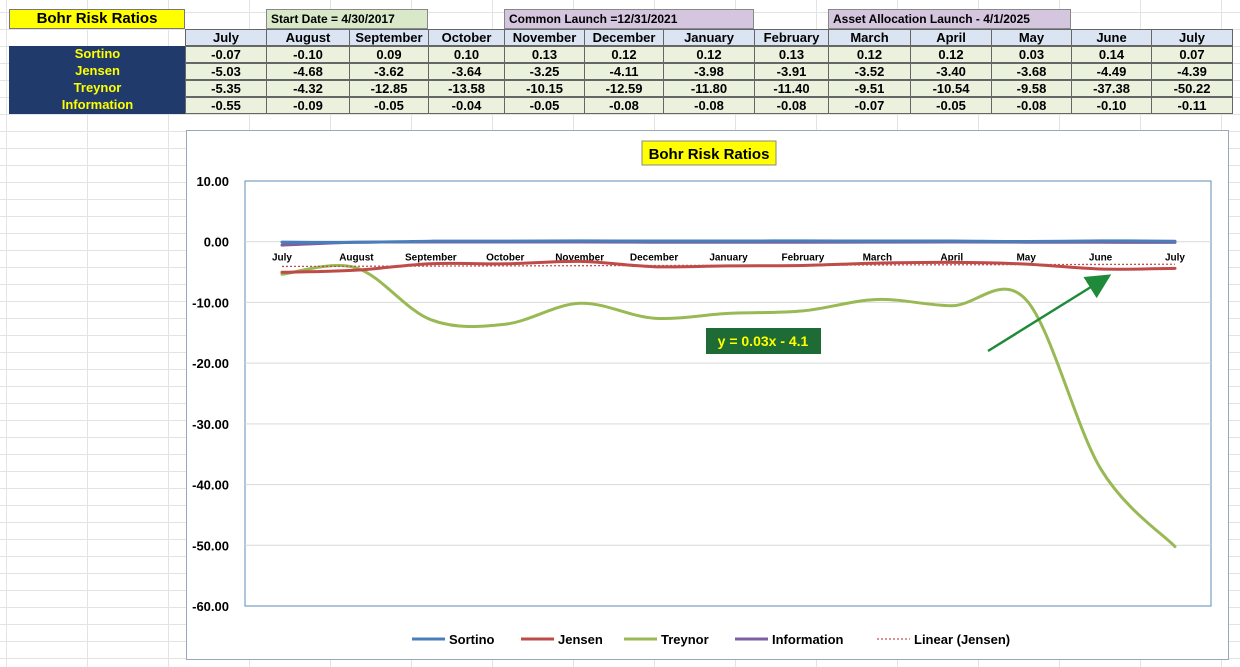 Image resolution: width=1240 pixels, height=667 pixels. What do you see at coordinates (1026, 258) in the screenshot?
I see `x-tick-label: May` at bounding box center [1026, 258].